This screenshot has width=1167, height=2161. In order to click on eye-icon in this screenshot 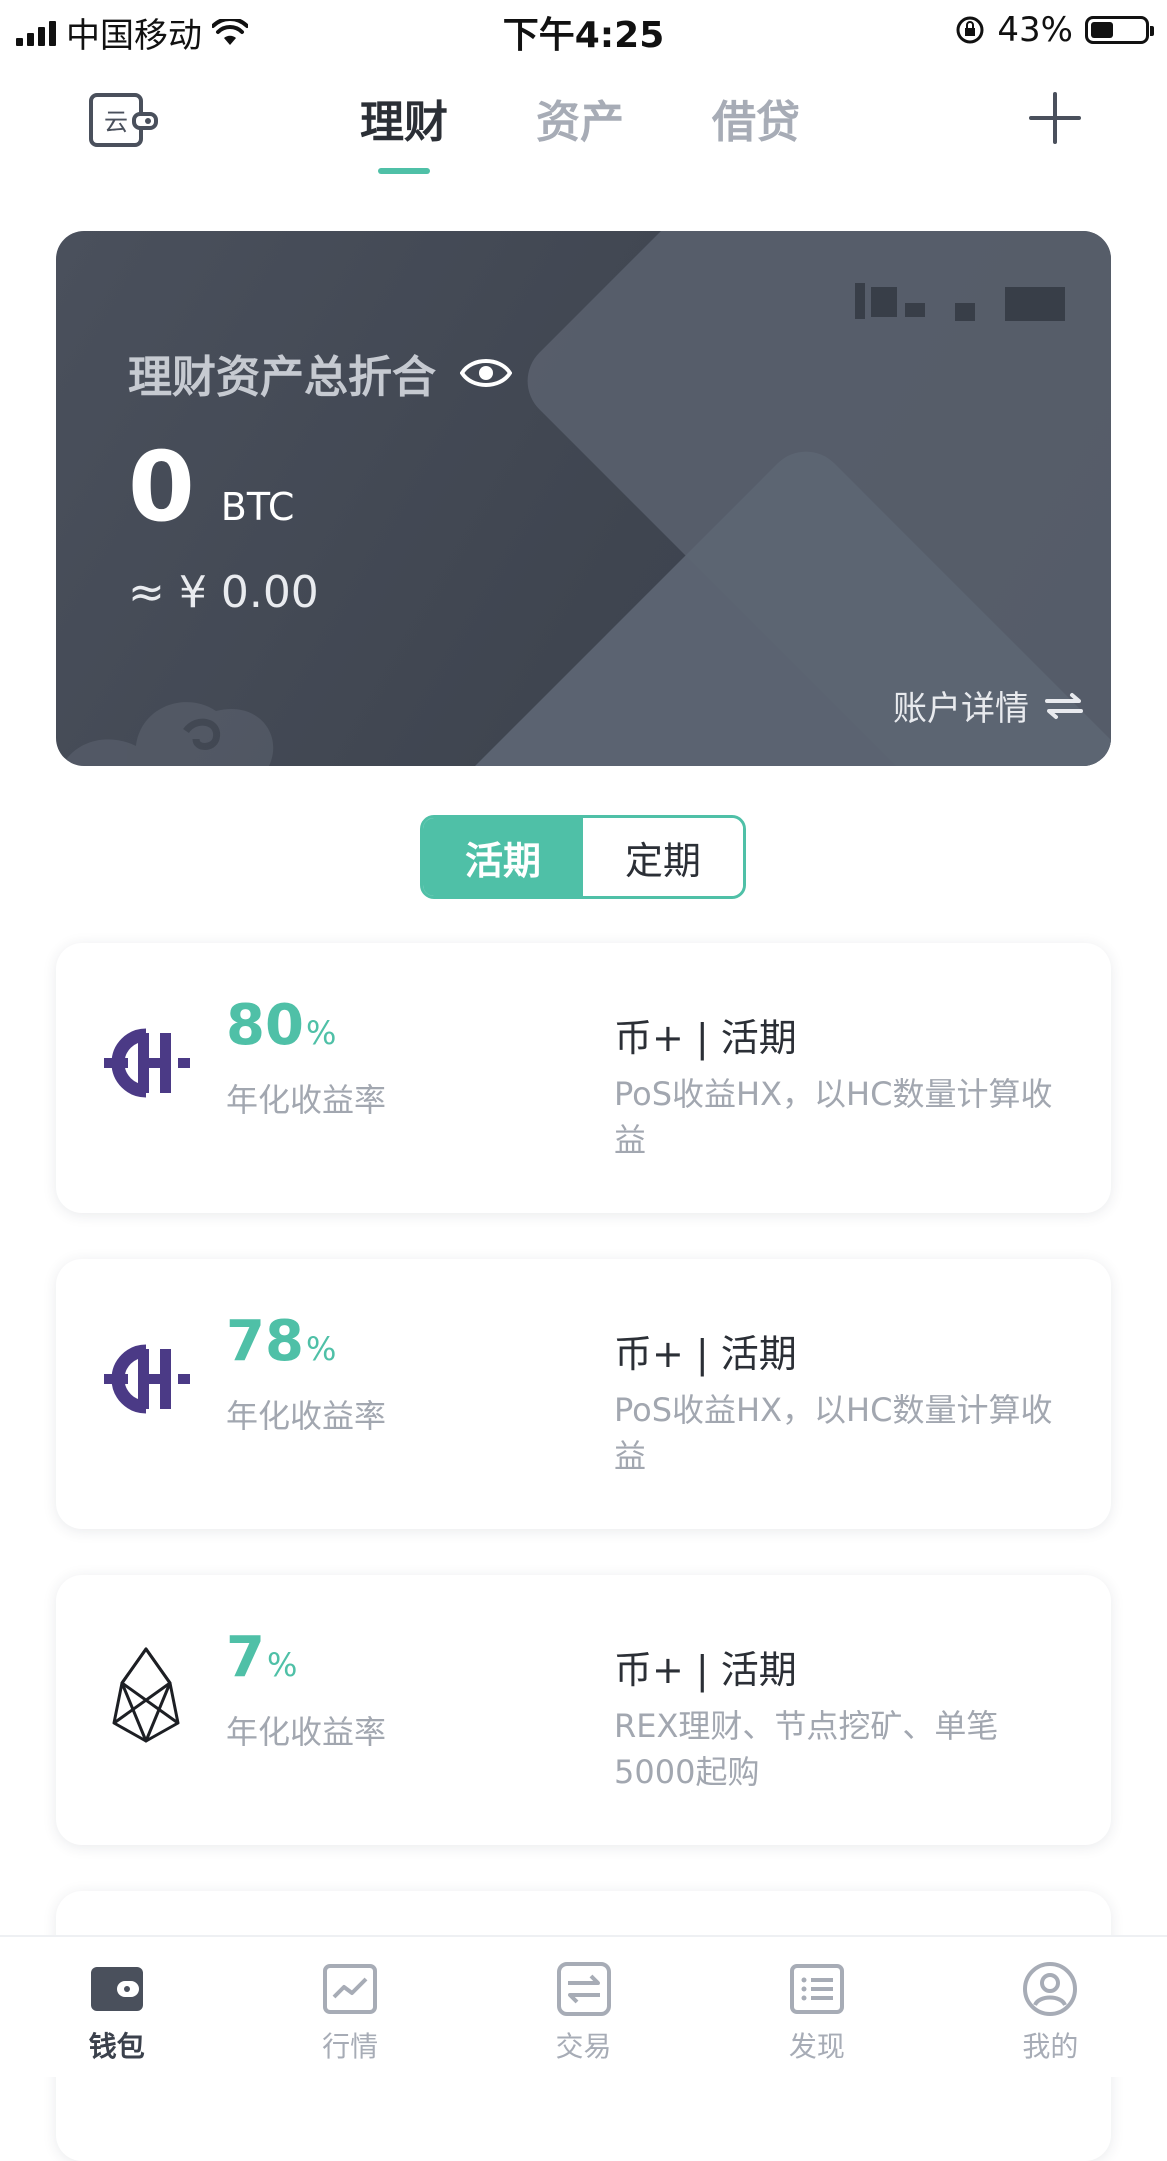, I will do `click(486, 373)`.